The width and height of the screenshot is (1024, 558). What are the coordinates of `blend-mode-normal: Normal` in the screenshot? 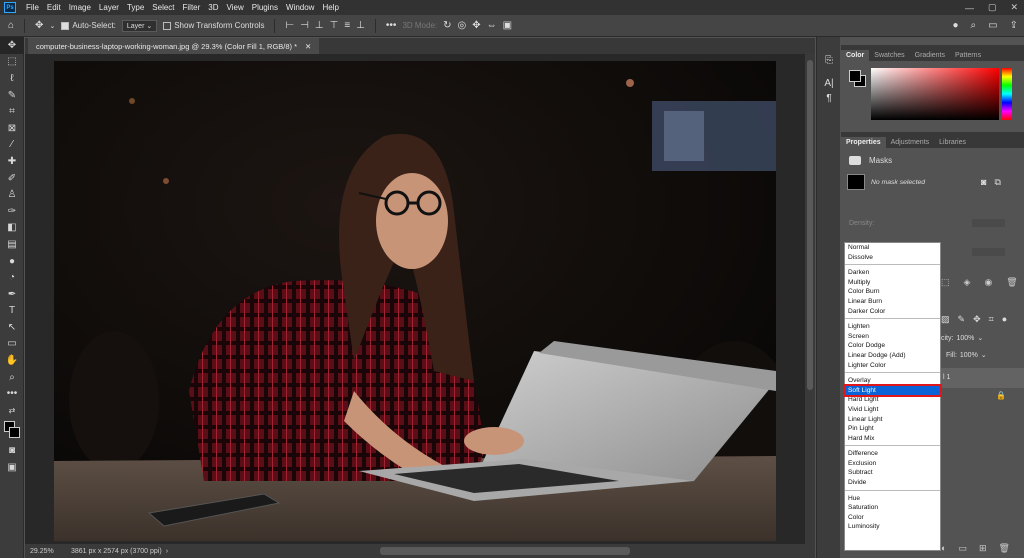 It's located at (892, 248).